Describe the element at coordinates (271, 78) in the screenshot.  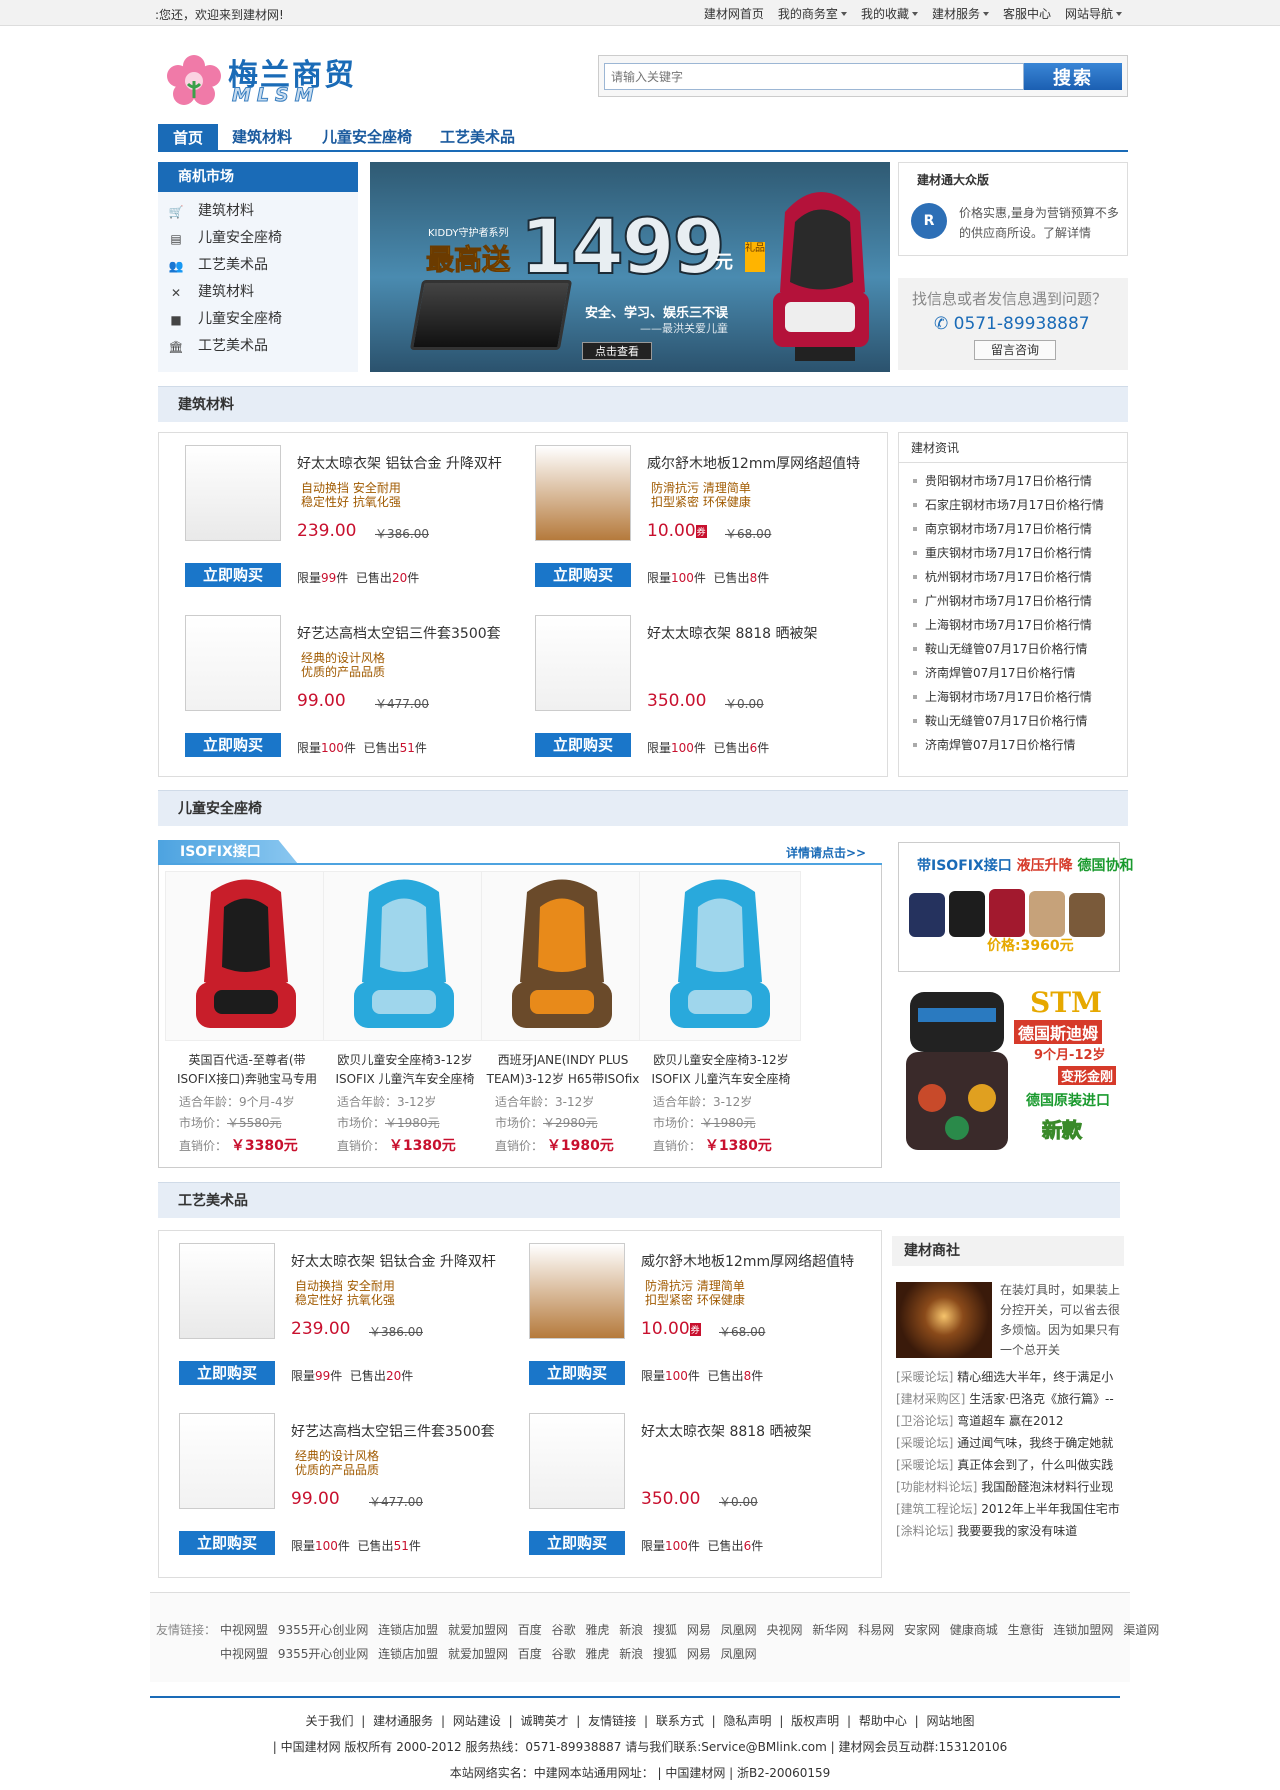
I see `site-logo: 梅兰商贸 MLSM` at that location.